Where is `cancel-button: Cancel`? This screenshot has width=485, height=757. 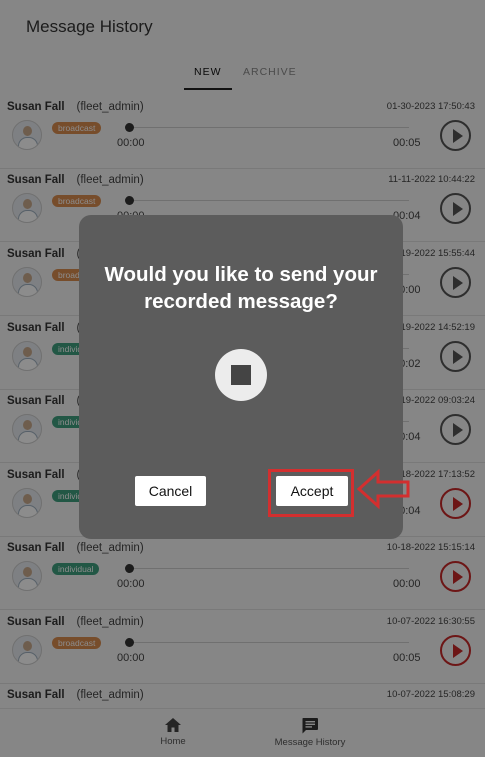
cancel-button: Cancel is located at coordinates (170, 491).